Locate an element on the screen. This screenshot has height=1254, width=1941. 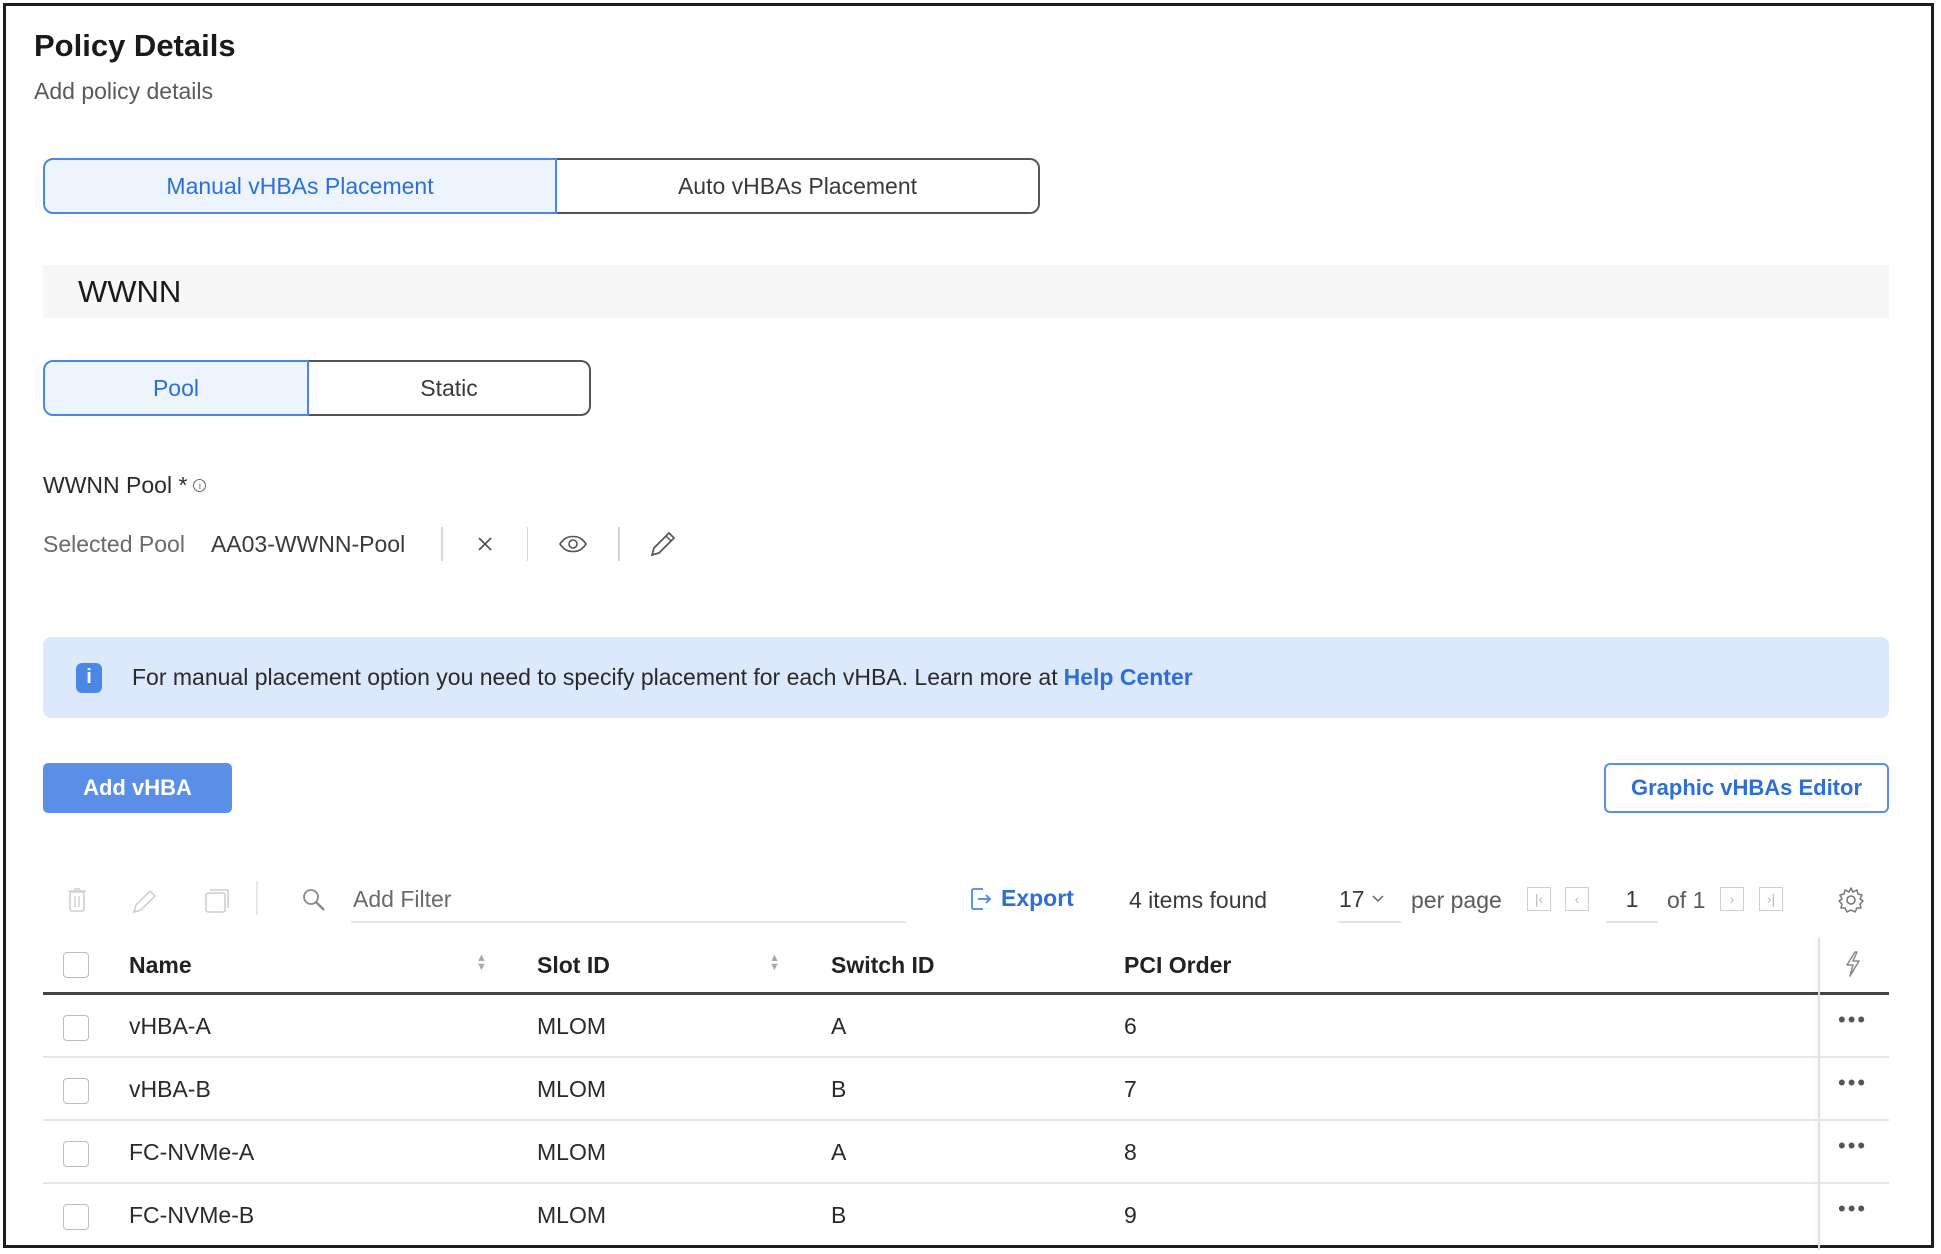
cell-name: FC-NVMe-A is located at coordinates (192, 1152).